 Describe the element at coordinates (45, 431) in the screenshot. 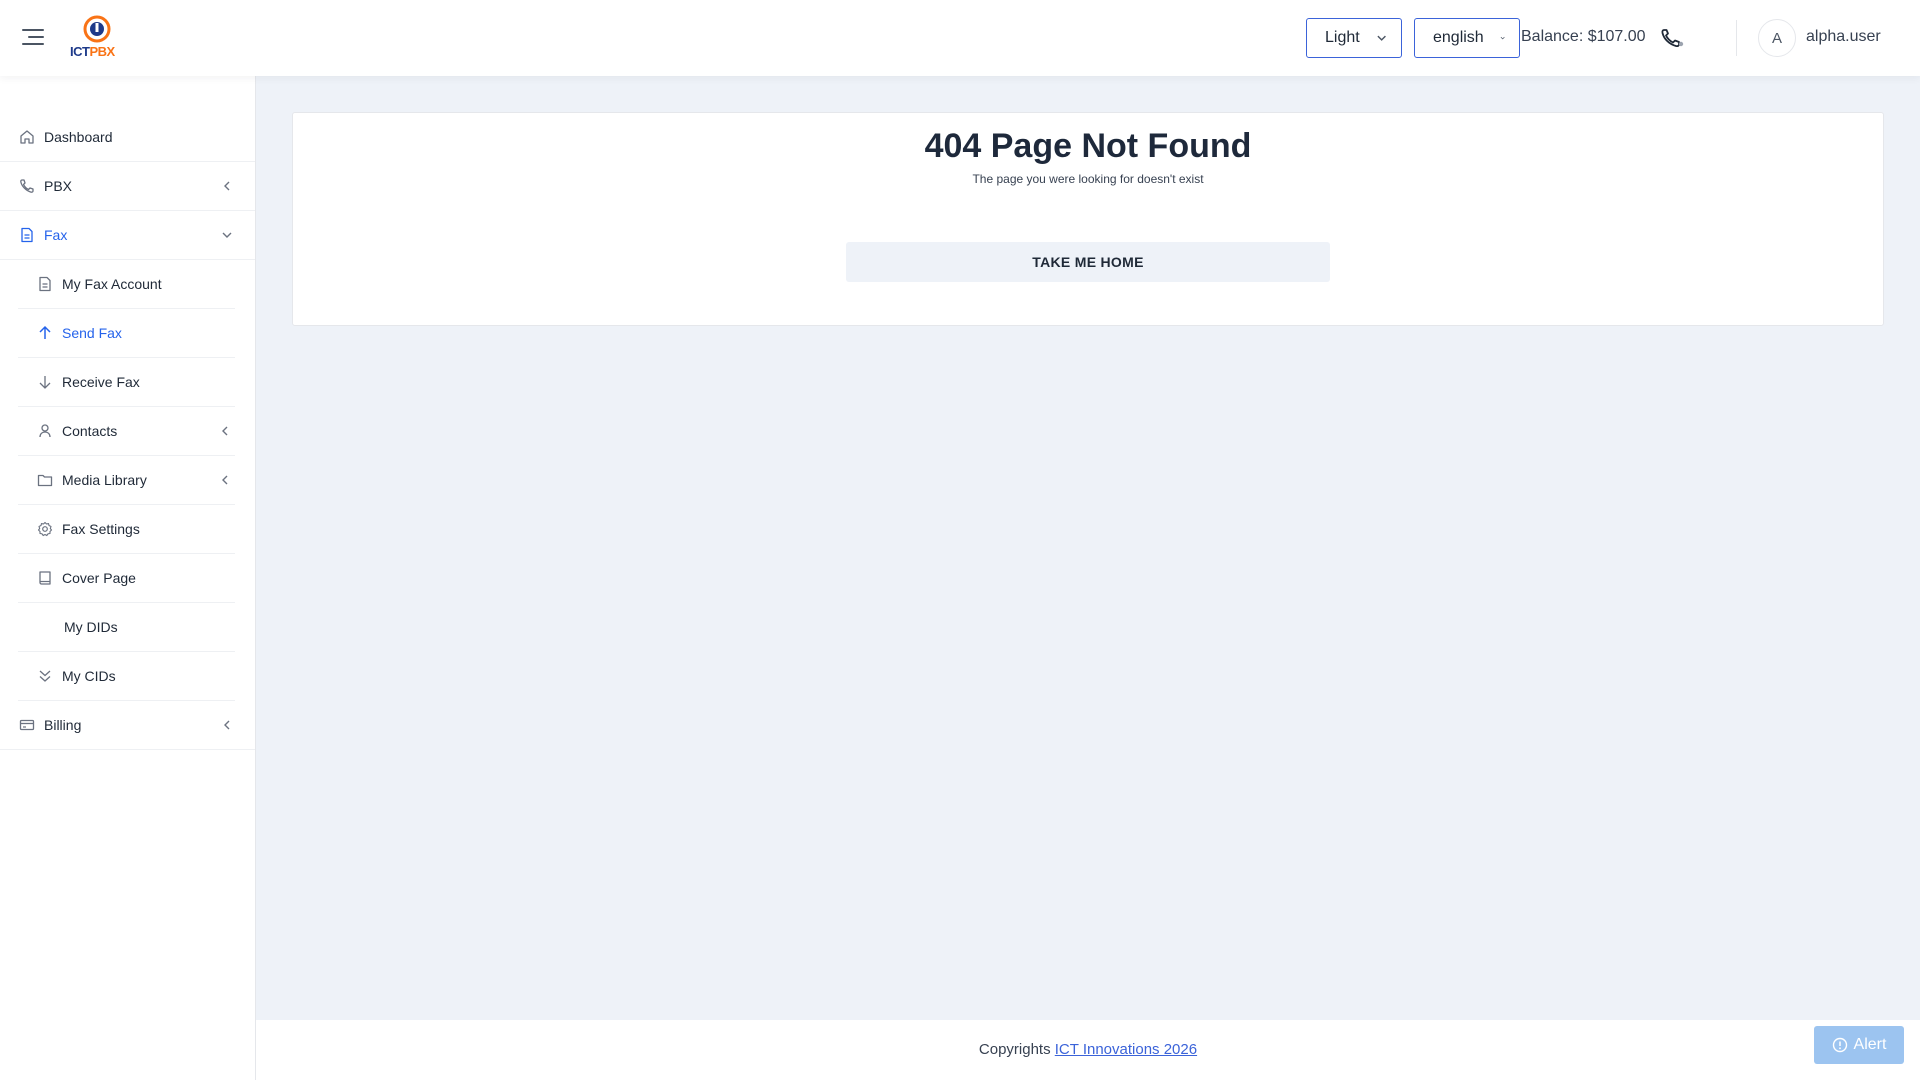

I see `user-icon` at that location.